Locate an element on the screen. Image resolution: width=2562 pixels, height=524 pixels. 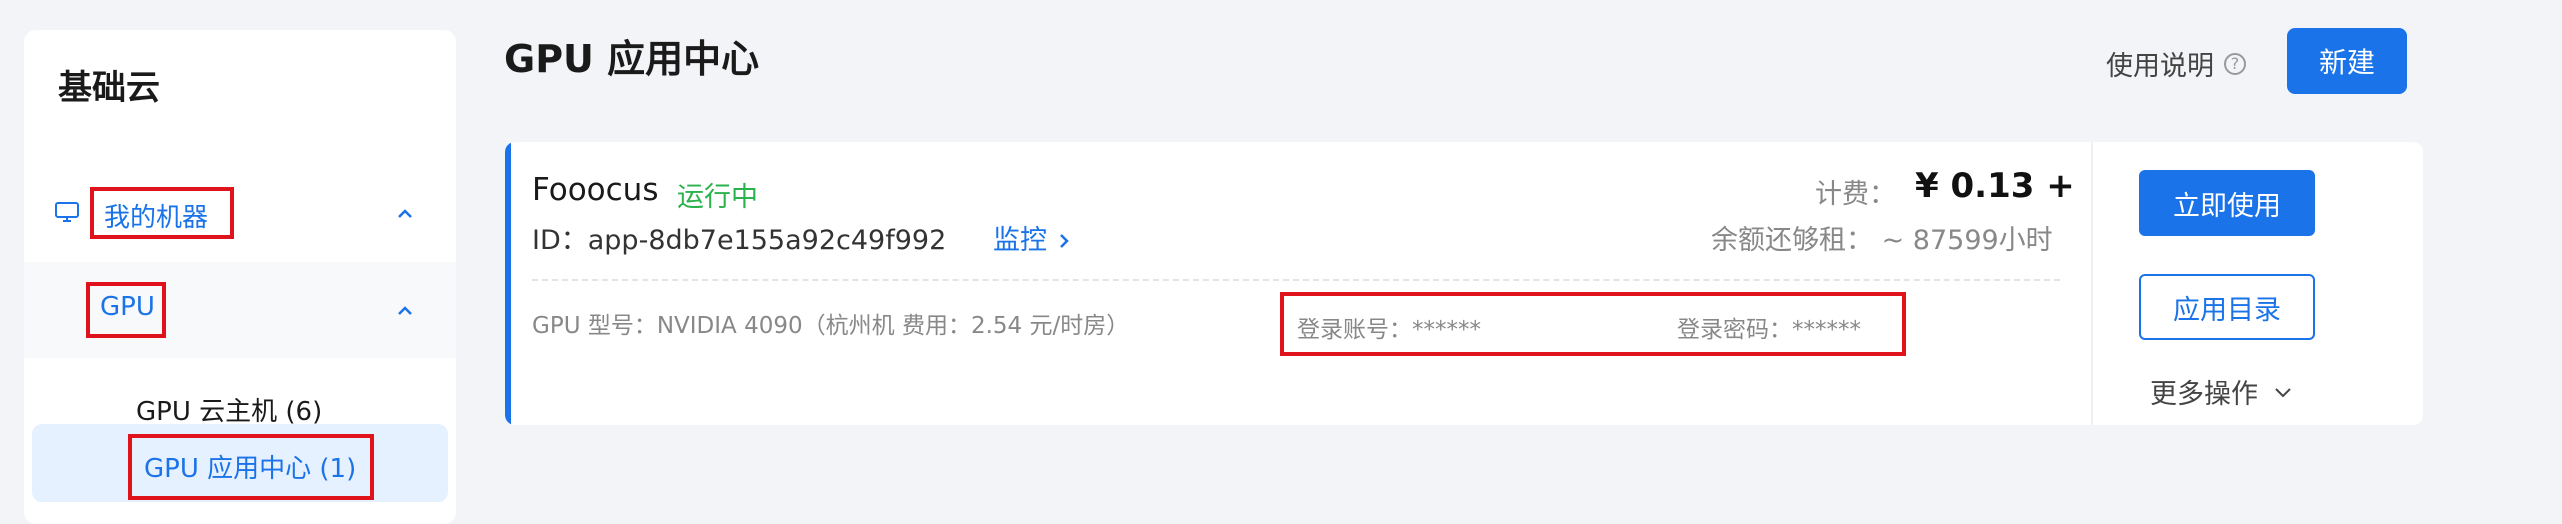
login-account: 登录账号：****** is located at coordinates (1389, 330).